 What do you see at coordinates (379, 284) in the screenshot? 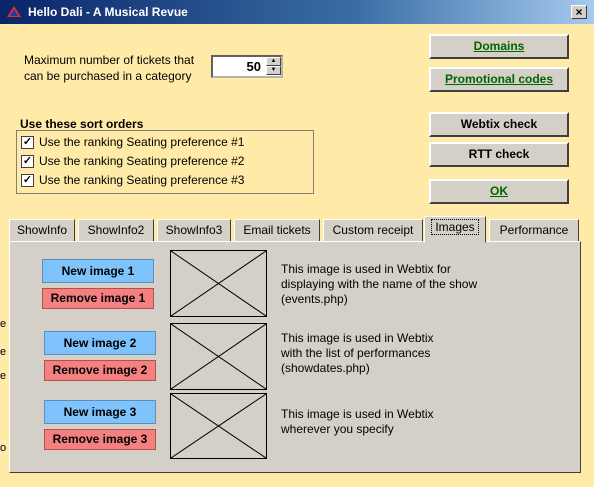
I see `description-line: displaying with the name of the show` at bounding box center [379, 284].